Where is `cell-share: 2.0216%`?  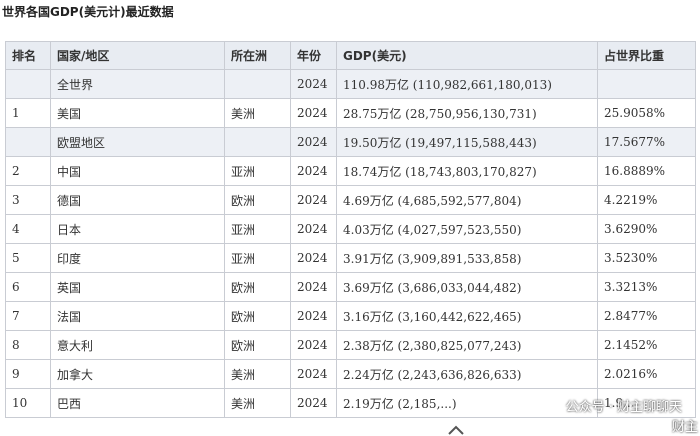
cell-share: 2.0216% is located at coordinates (646, 374).